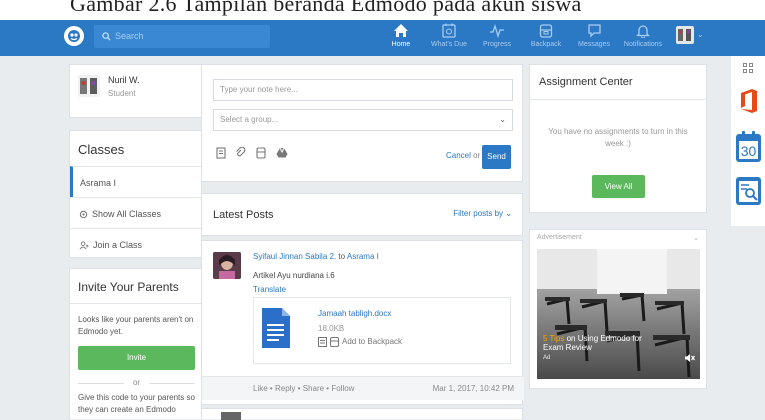 This screenshot has width=765, height=420. Describe the element at coordinates (313, 388) in the screenshot. I see `share-link: Share` at that location.